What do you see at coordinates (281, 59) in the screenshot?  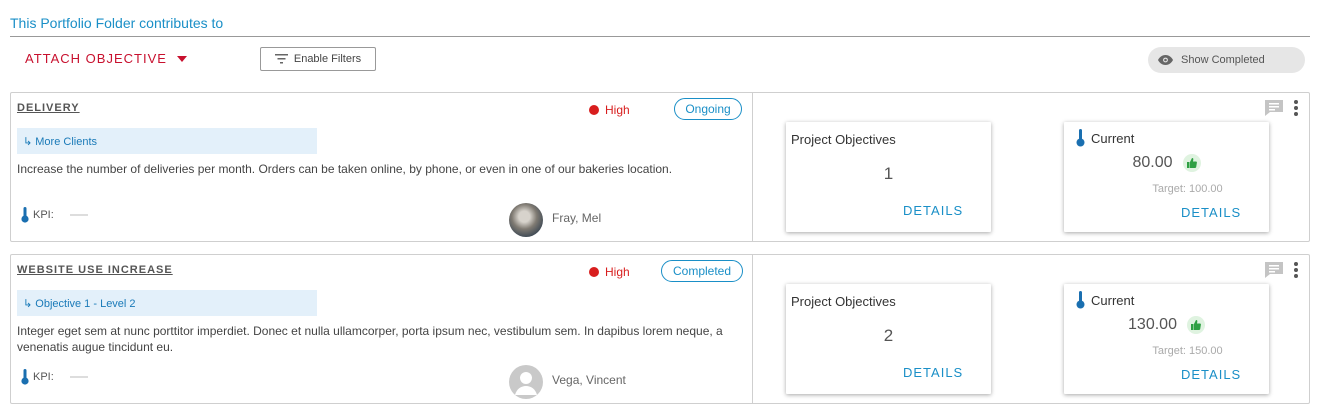 I see `filter-icon` at bounding box center [281, 59].